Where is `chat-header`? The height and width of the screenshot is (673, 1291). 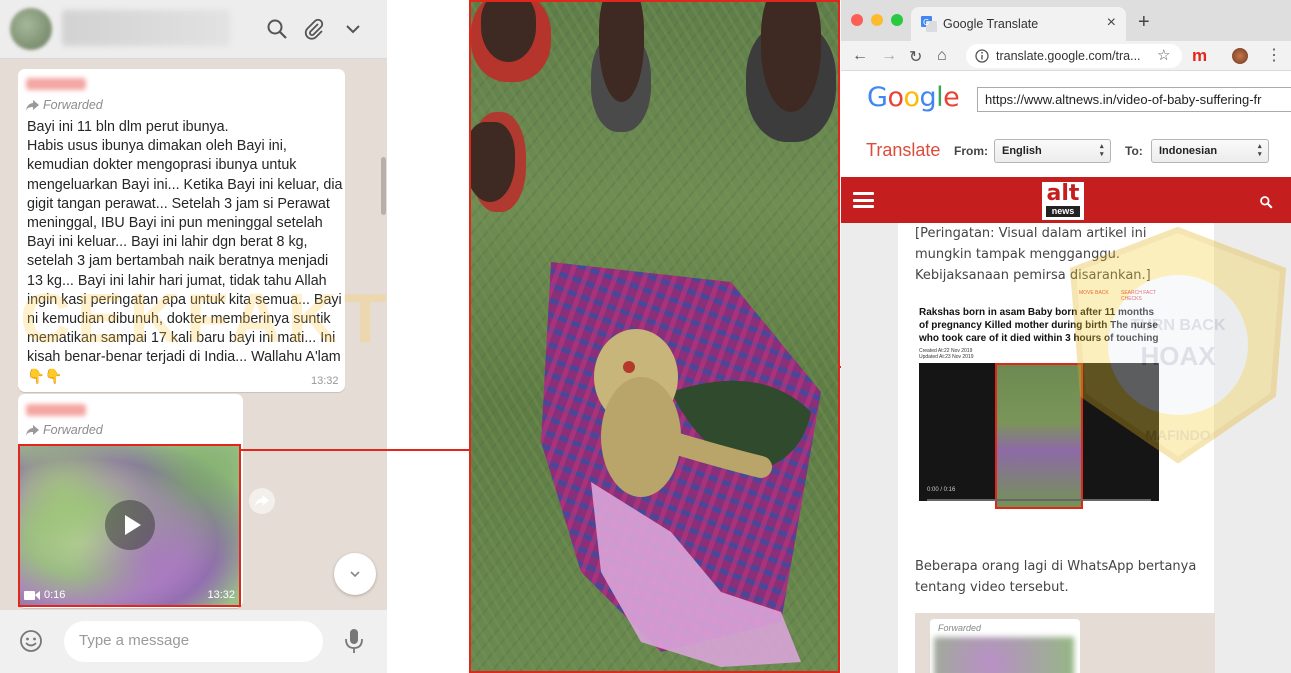 chat-header is located at coordinates (193, 29).